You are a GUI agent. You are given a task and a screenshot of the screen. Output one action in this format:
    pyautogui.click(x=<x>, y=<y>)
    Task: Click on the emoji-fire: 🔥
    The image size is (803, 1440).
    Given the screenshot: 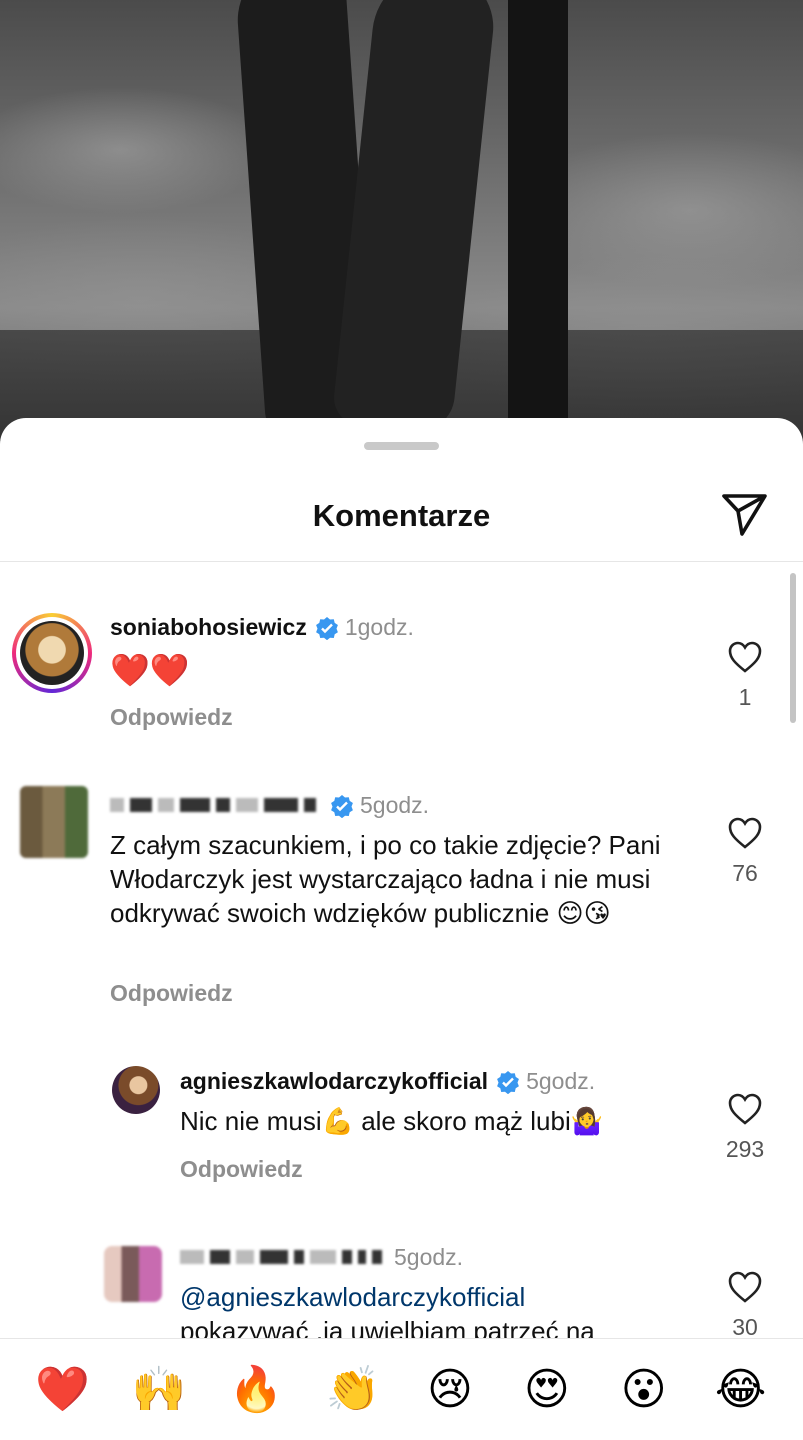 What is the action you would take?
    pyautogui.click(x=256, y=1389)
    